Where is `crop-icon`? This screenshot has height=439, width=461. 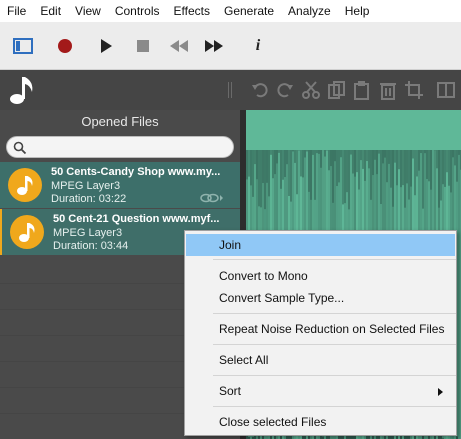
crop-icon is located at coordinates (414, 90).